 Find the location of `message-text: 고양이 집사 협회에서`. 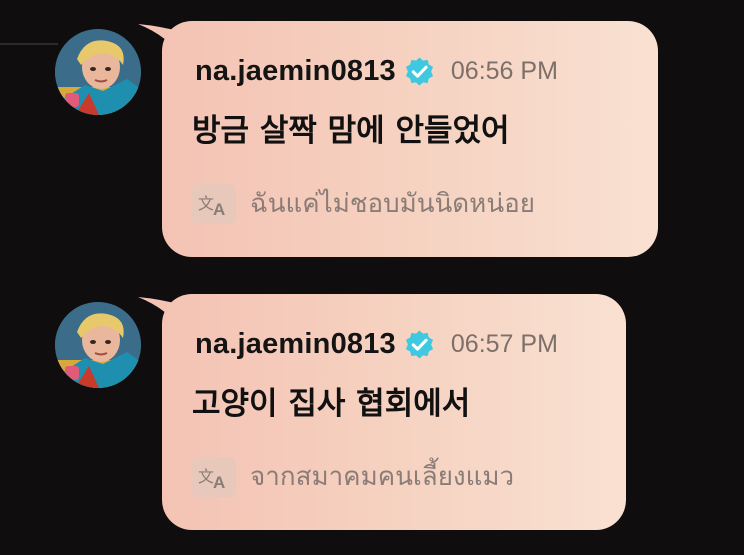

message-text: 고양이 집사 협회에서 is located at coordinates (331, 404).